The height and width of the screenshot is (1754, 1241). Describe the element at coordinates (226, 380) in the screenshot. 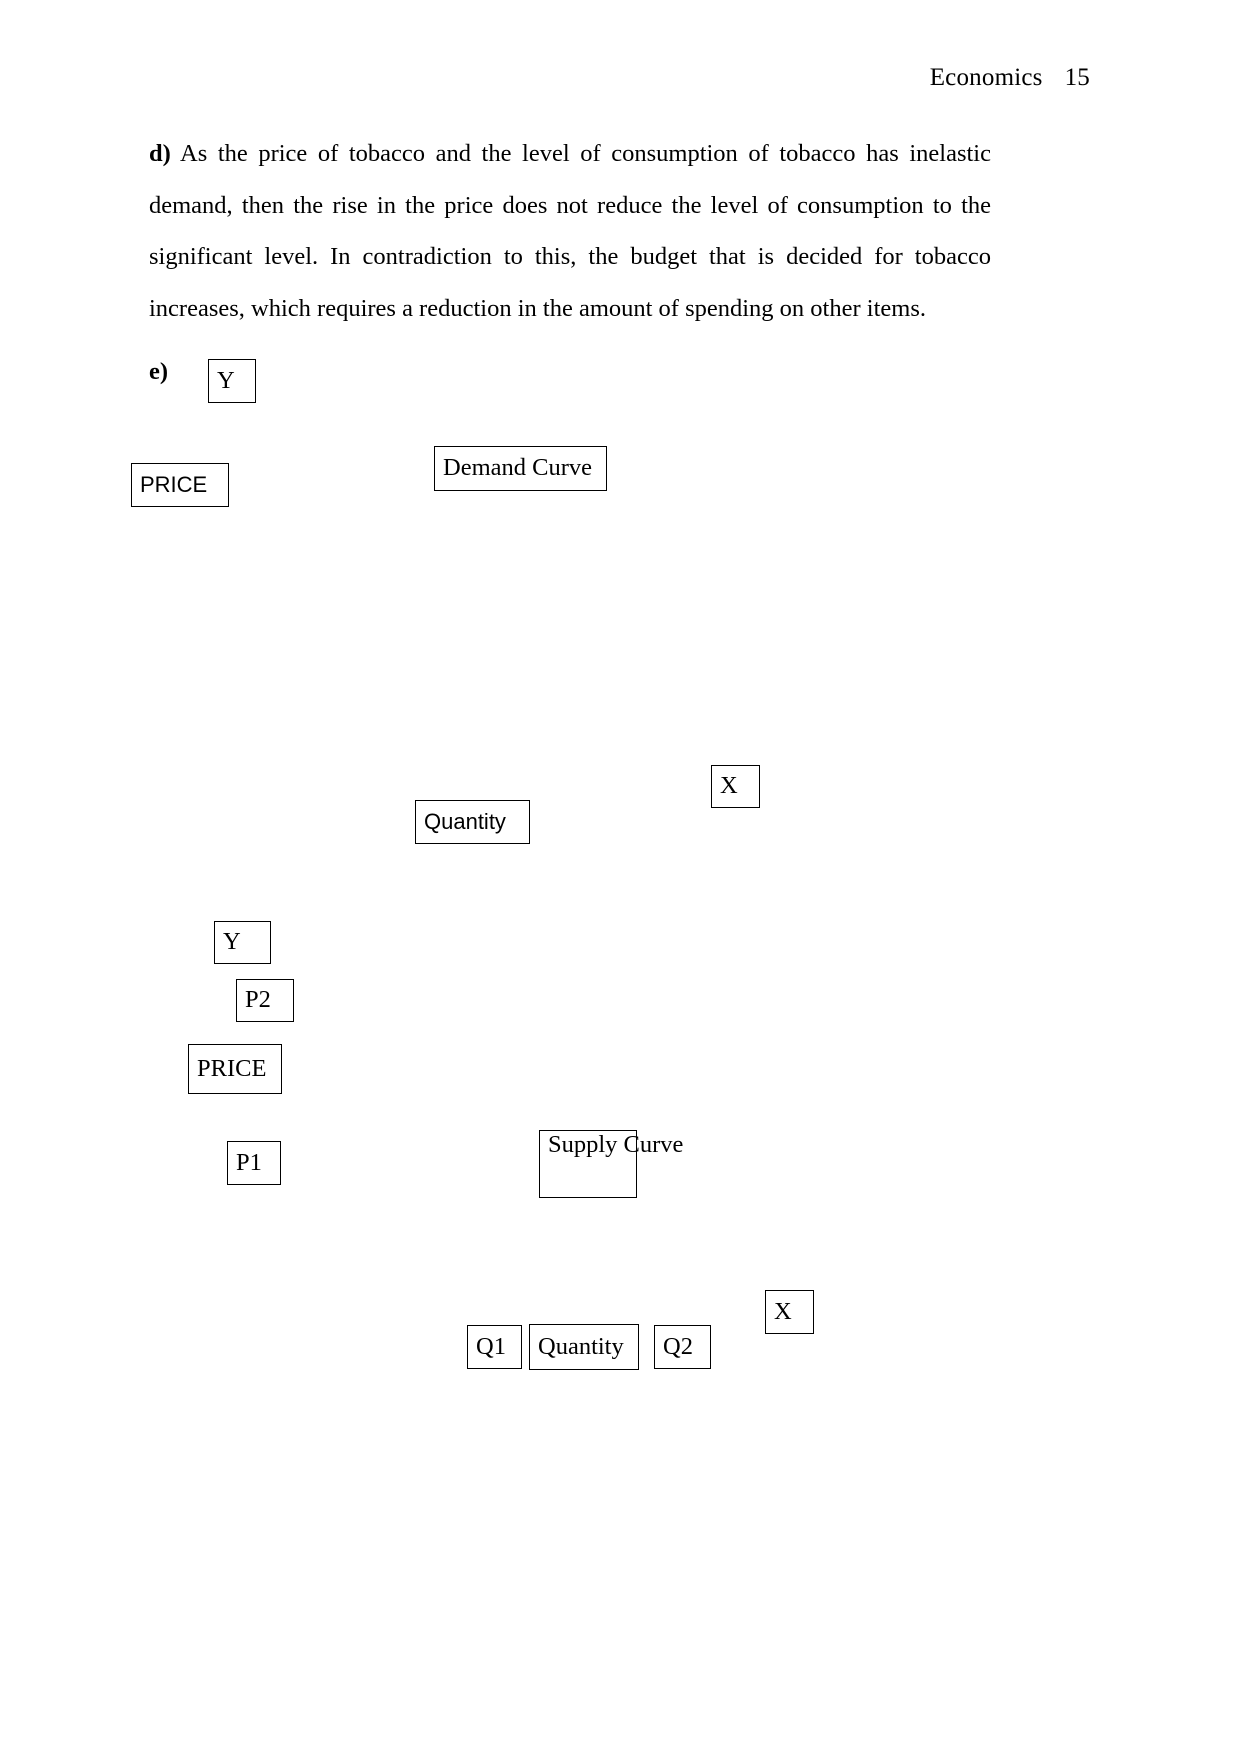

I see `demand-y-axis-label: Y` at that location.